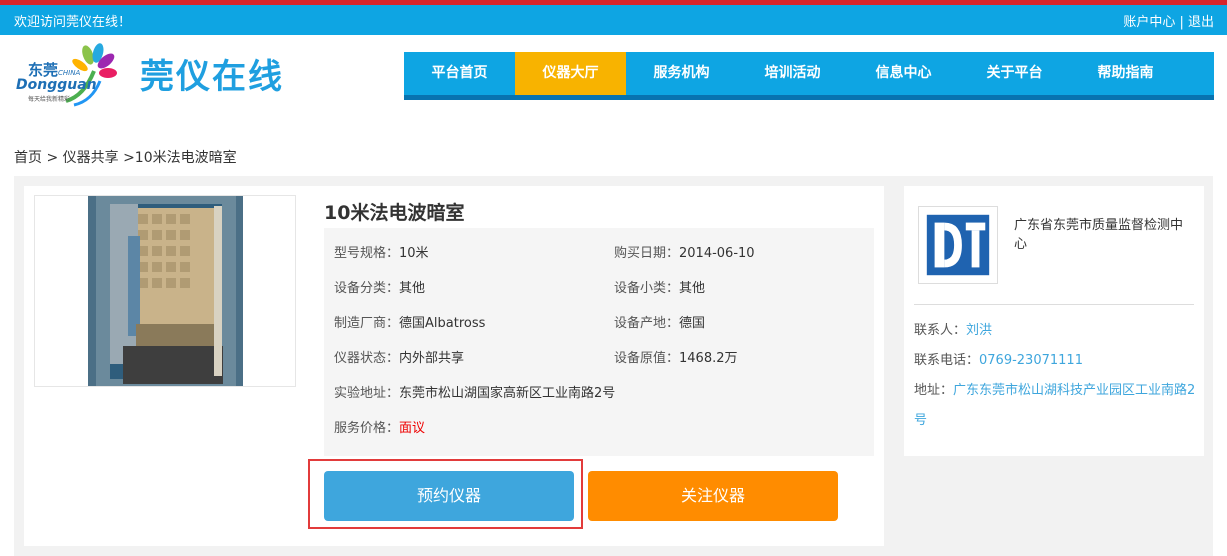 The image size is (1227, 556). What do you see at coordinates (681, 73) in the screenshot?
I see `nav-item-service-orgs: 服务机构` at bounding box center [681, 73].